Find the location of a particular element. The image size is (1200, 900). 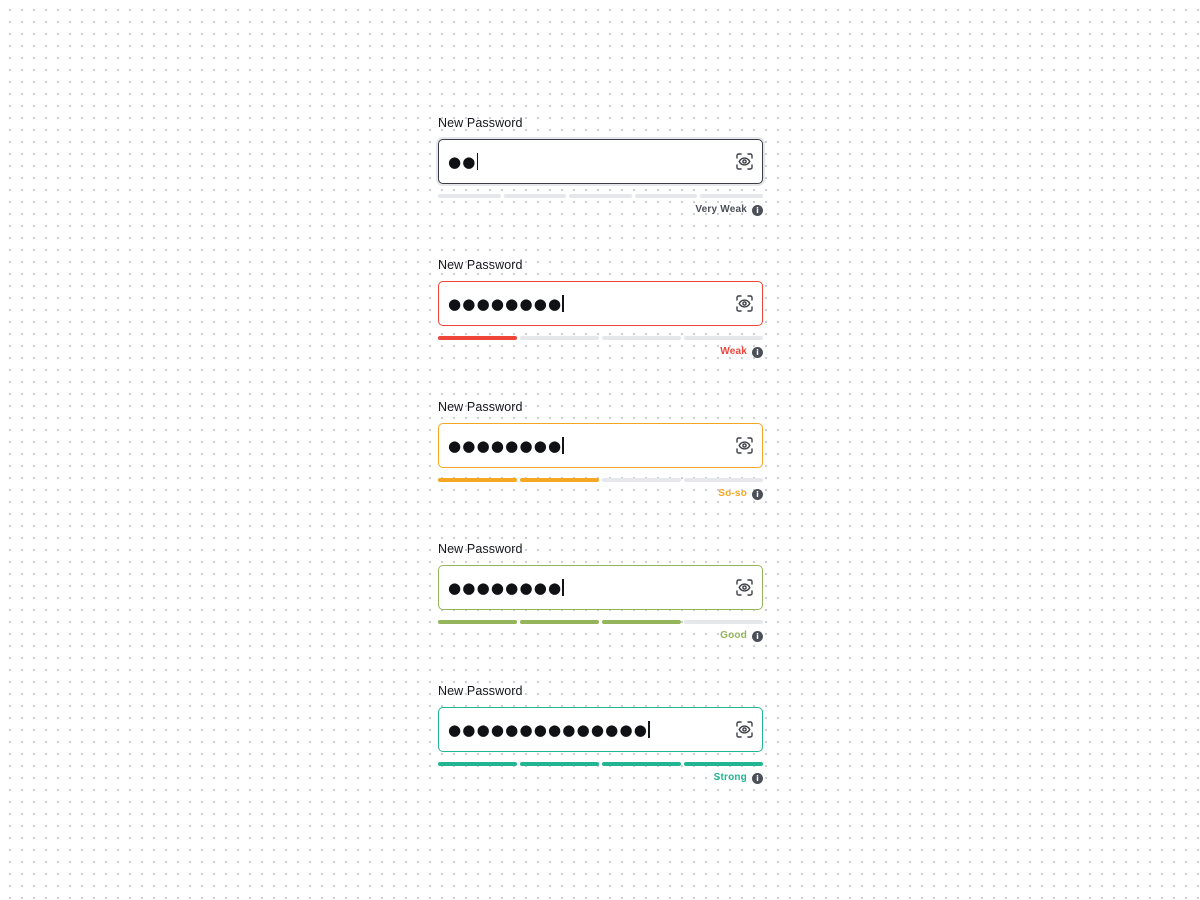

password-field-weak: New Password ●●●●●●●● Weak i is located at coordinates (600, 329).